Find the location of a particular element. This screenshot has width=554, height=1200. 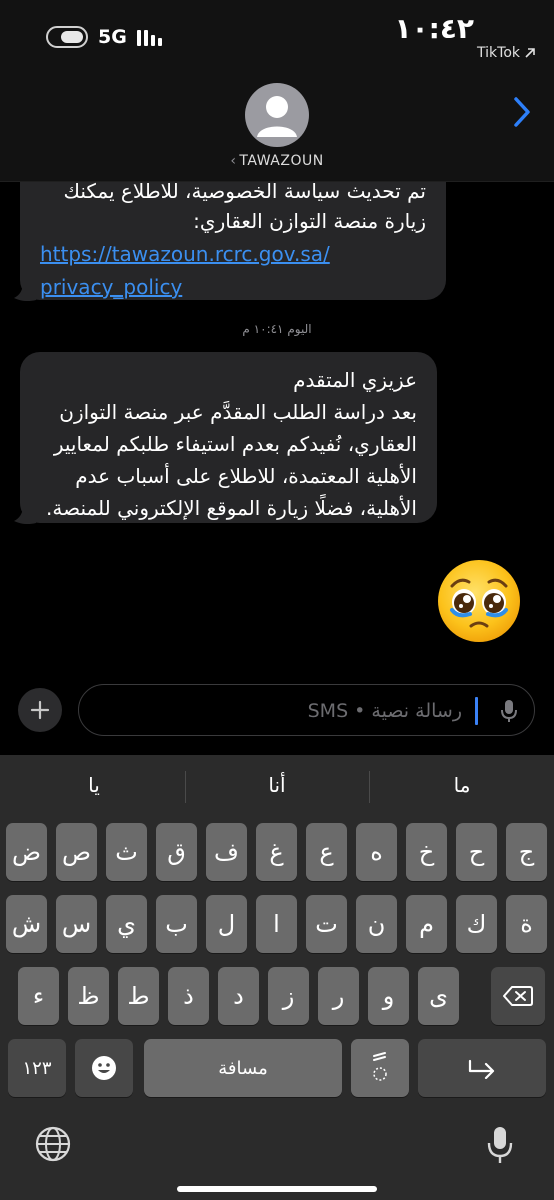

contact-name: ‹ TAWAZOUN is located at coordinates (277, 161).